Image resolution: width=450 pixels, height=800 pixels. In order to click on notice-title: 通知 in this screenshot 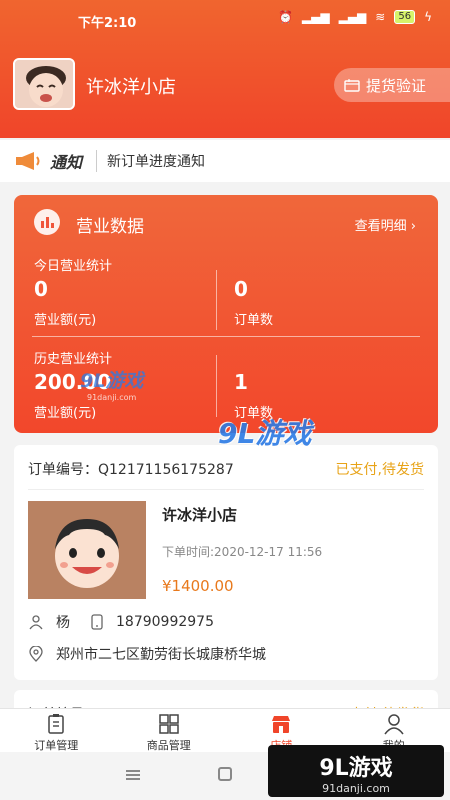, I will do `click(66, 162)`.